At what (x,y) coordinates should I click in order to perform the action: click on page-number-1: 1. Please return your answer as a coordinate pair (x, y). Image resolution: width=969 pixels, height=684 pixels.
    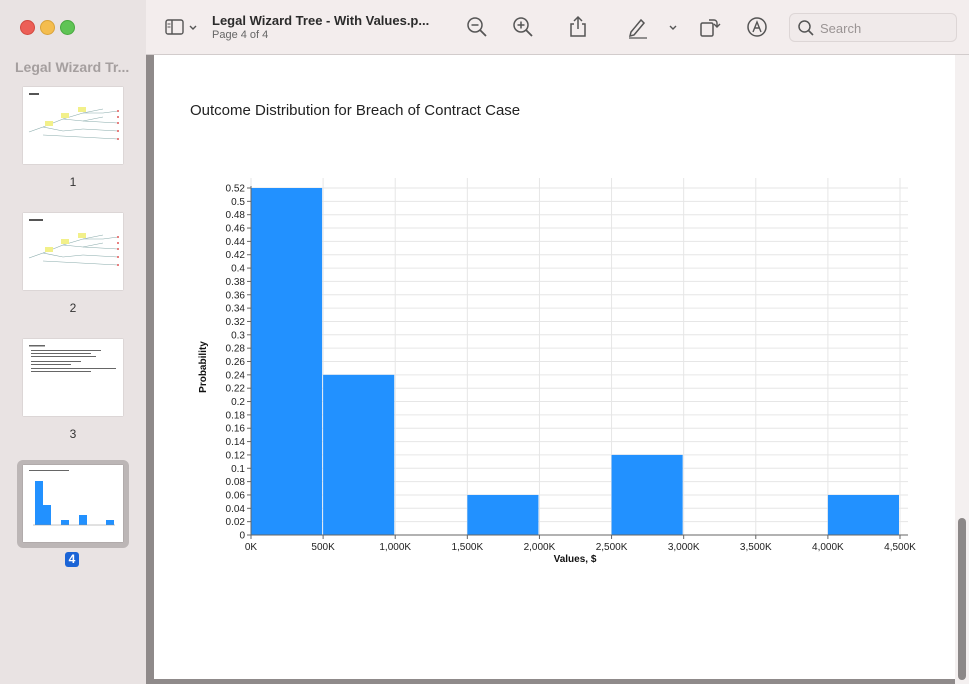
    Looking at the image, I should click on (73, 182).